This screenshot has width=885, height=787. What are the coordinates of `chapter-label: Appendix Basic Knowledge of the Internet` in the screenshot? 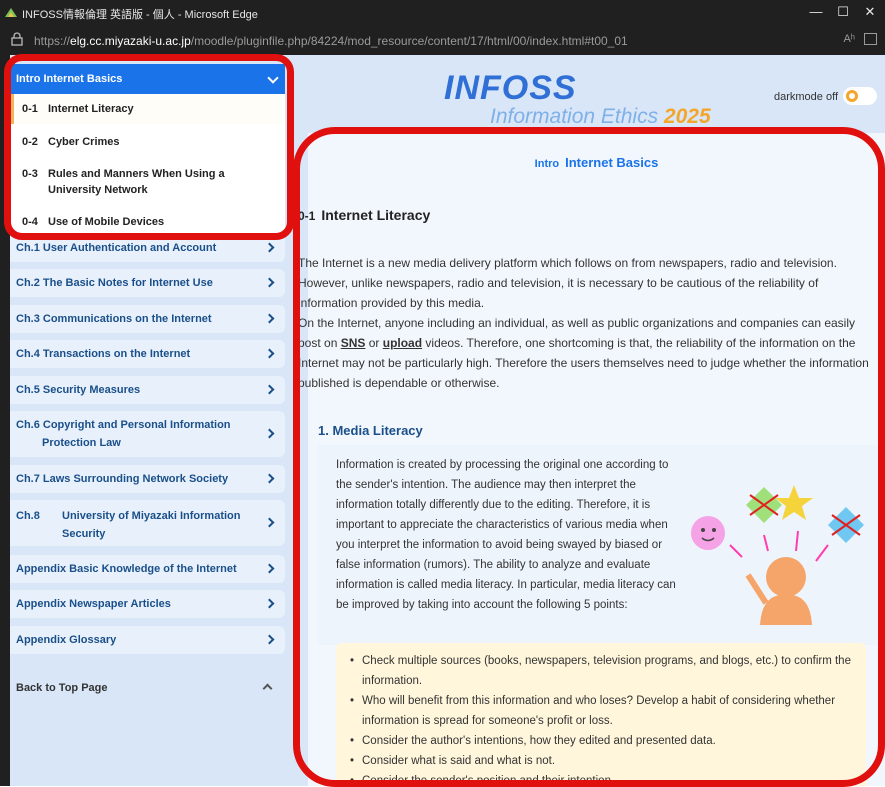 It's located at (126, 569).